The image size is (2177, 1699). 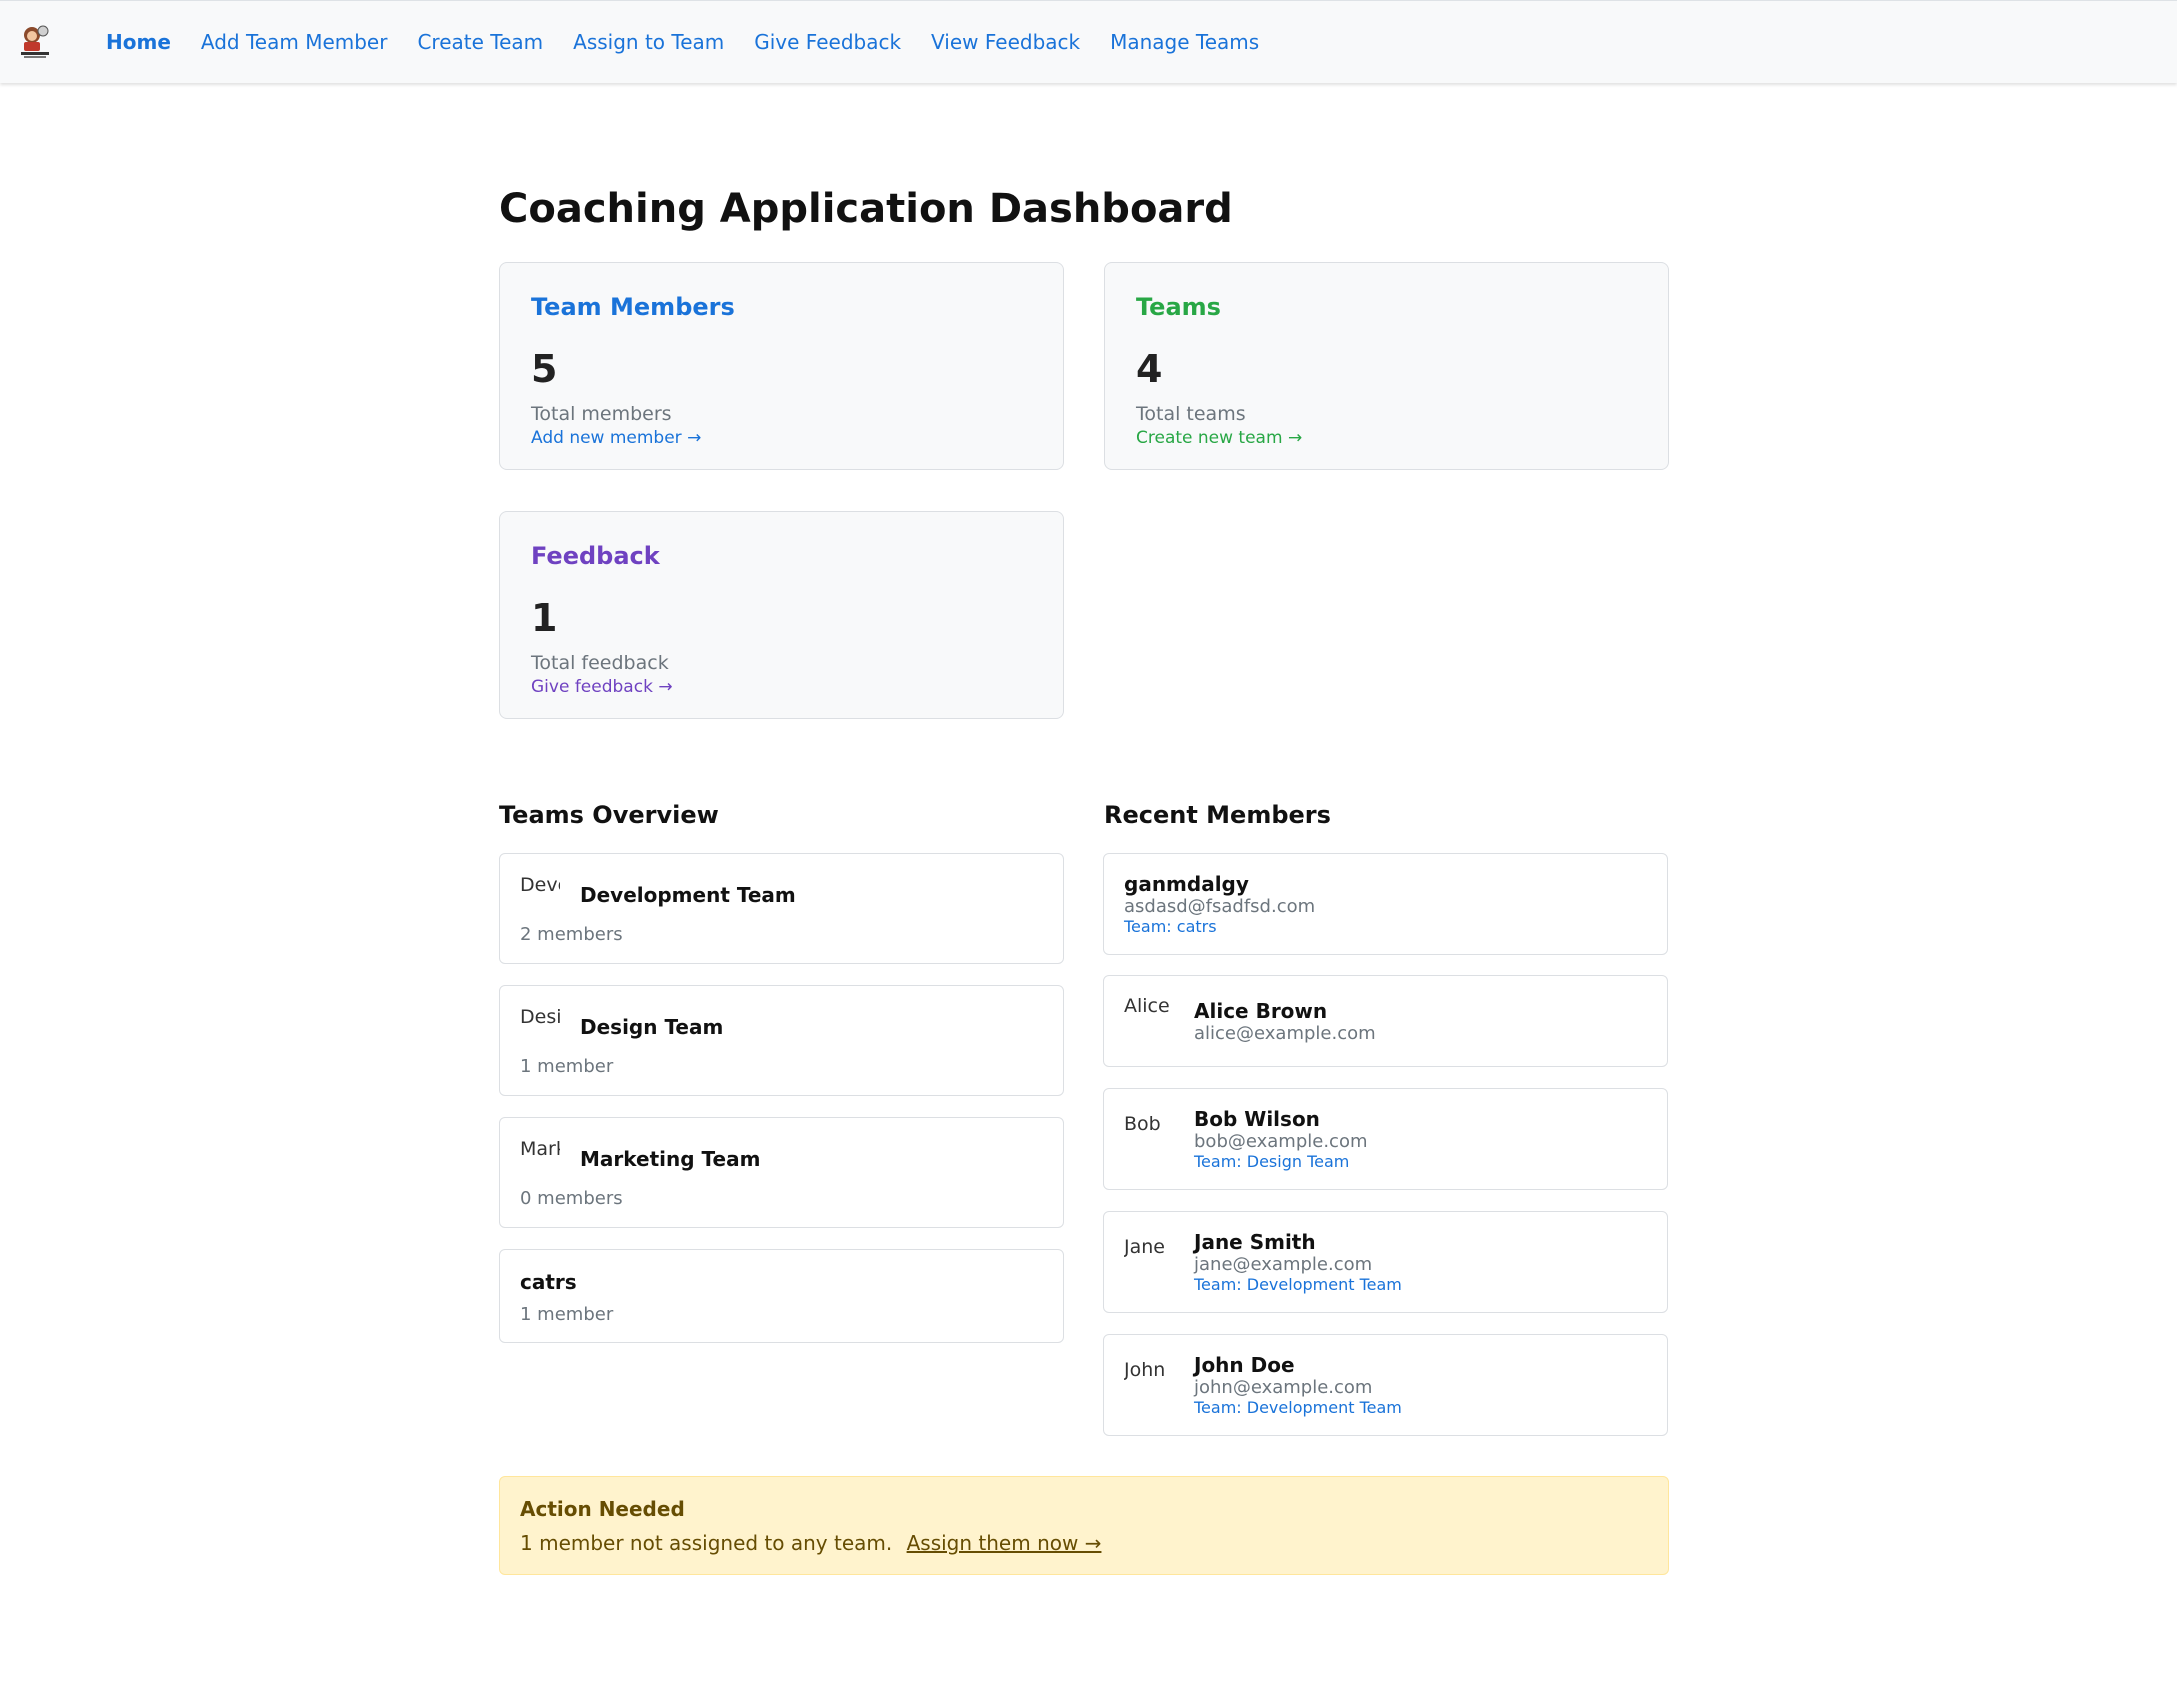 I want to click on team-image: Deve, so click(x=540, y=885).